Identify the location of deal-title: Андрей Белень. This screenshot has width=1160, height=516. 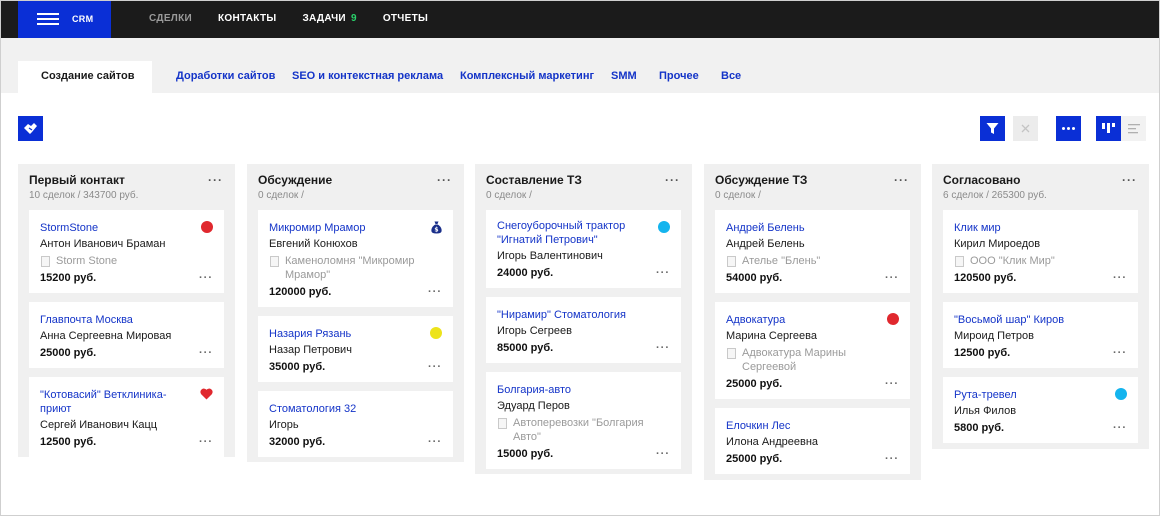
(812, 228).